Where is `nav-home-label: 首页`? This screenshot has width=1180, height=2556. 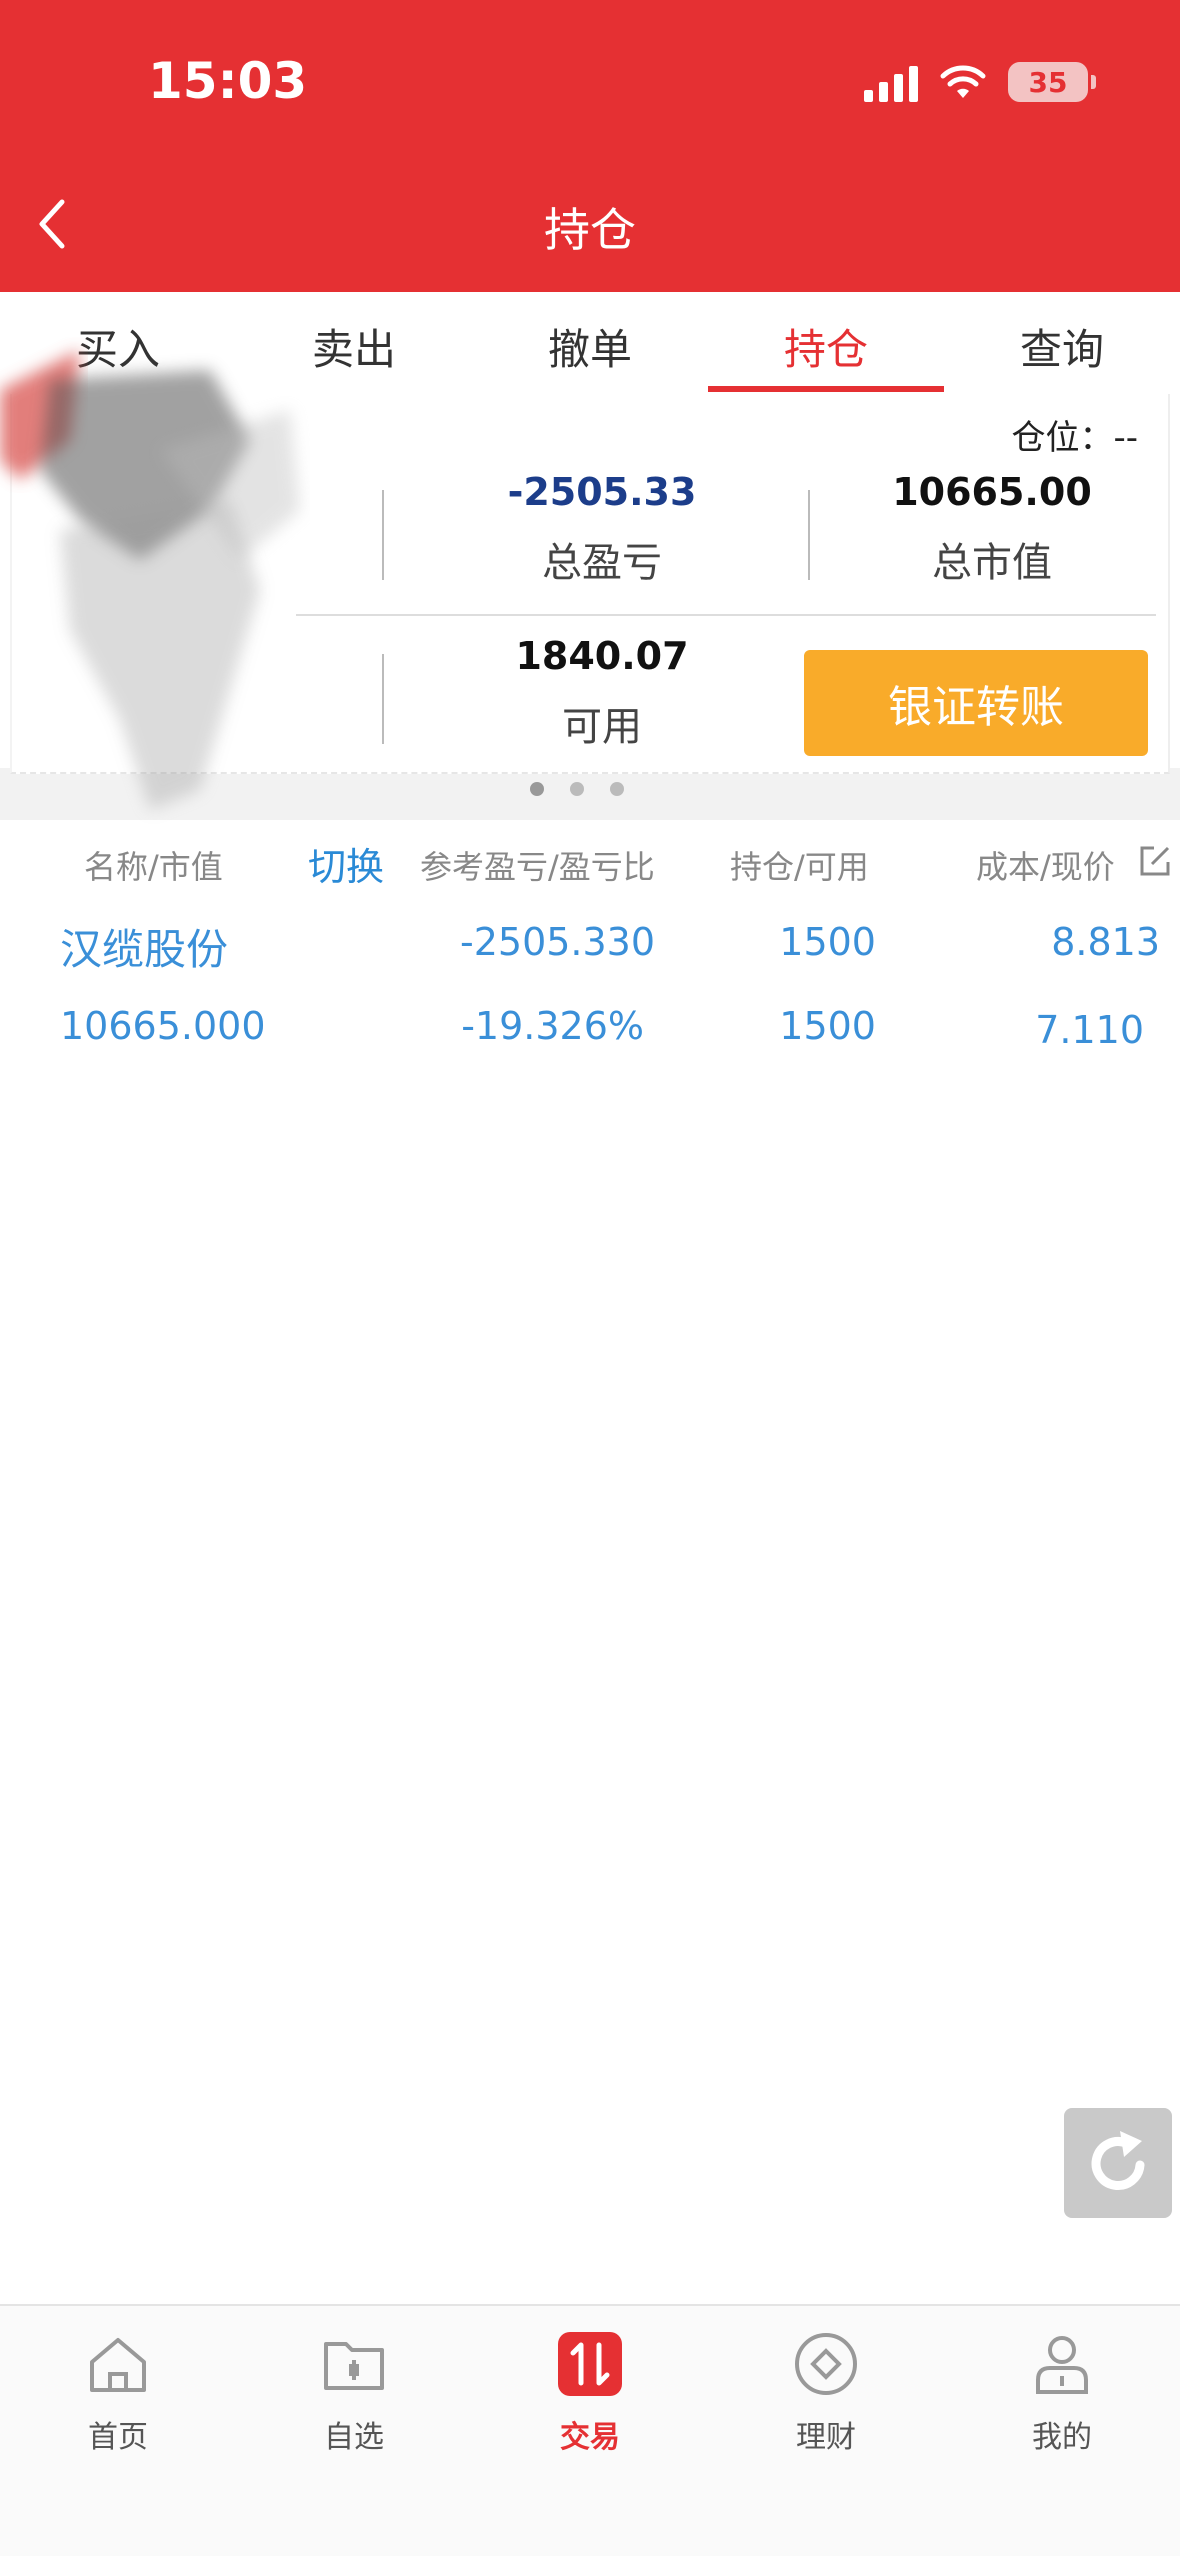
nav-home-label: 首页 is located at coordinates (118, 2437).